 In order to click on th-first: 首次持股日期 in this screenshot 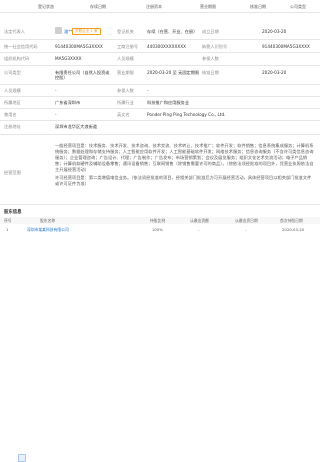, I will do `click(291, 220)`.